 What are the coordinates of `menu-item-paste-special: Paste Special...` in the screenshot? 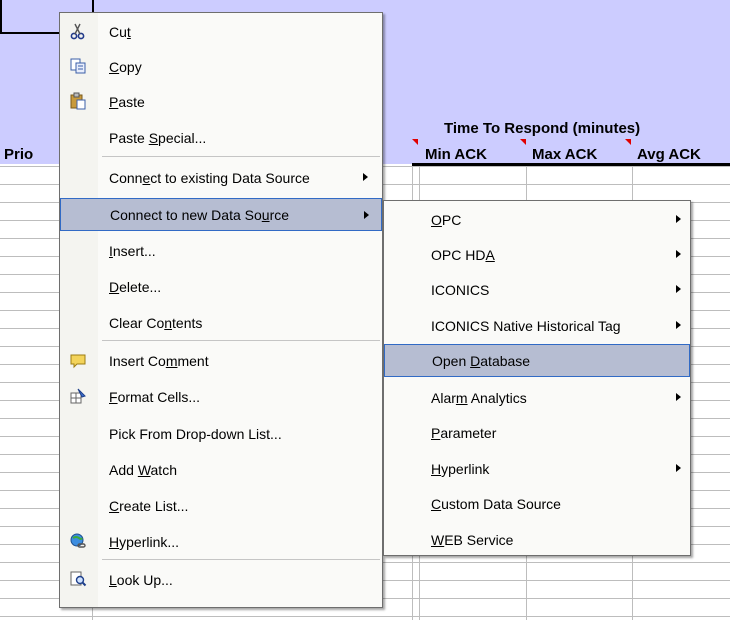 It's located at (221, 137).